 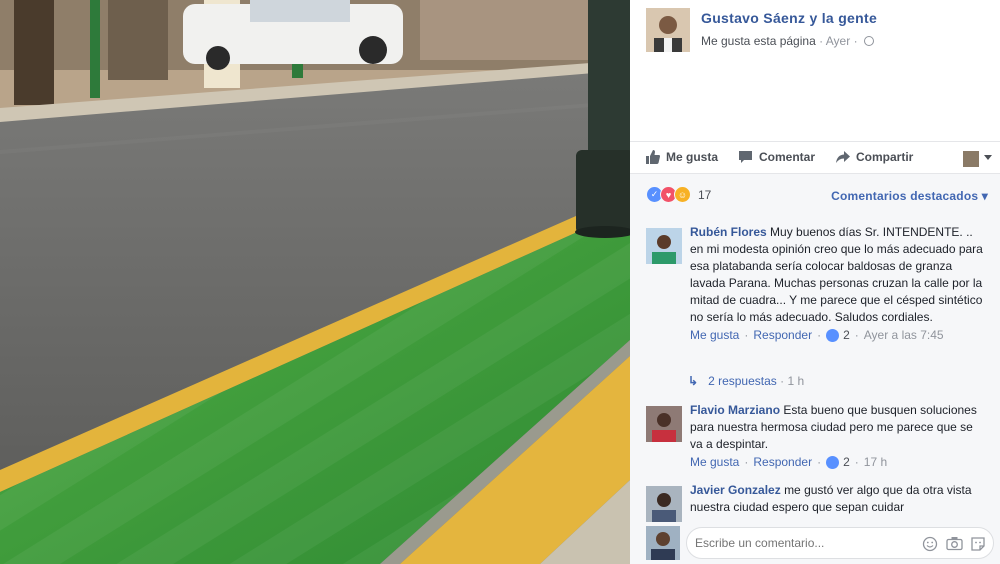 What do you see at coordinates (742, 381) in the screenshot?
I see `replies-count: 2 respuestas` at bounding box center [742, 381].